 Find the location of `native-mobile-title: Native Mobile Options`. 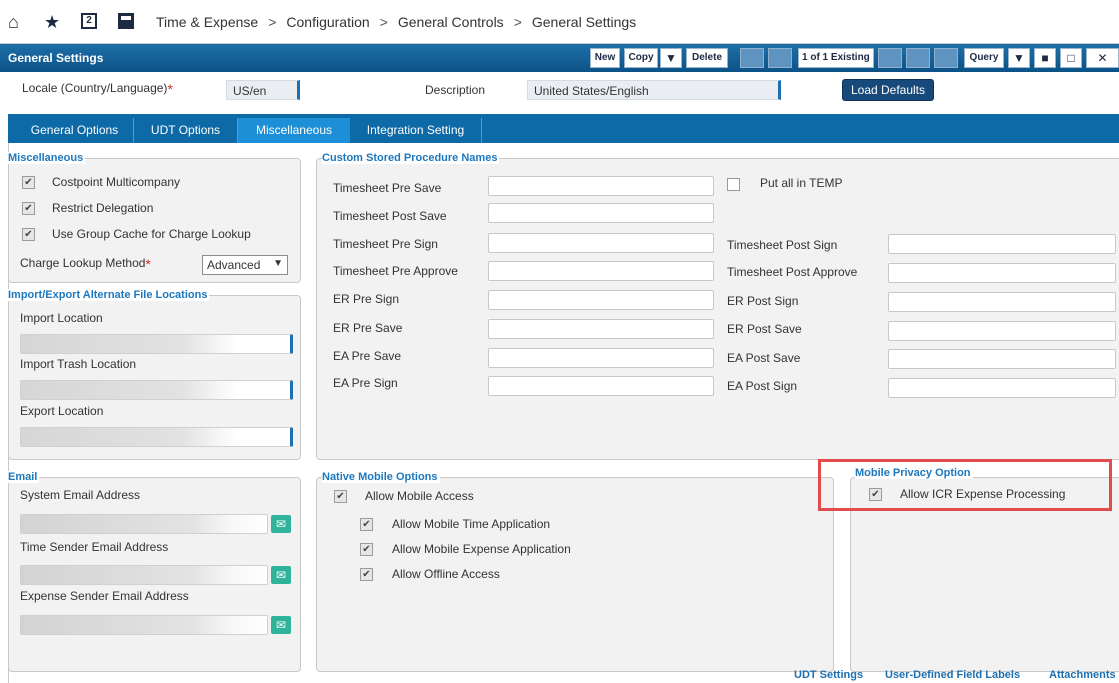

native-mobile-title: Native Mobile Options is located at coordinates (381, 477).